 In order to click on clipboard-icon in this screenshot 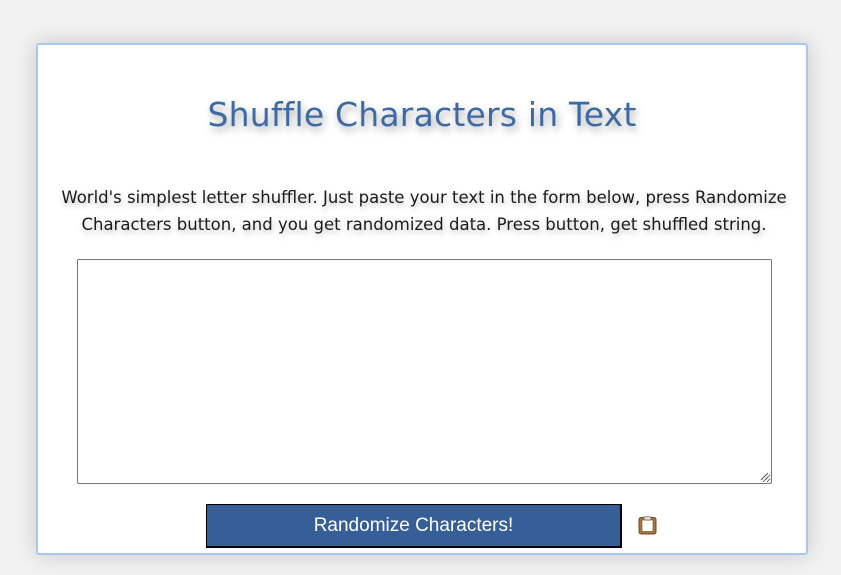, I will do `click(647, 525)`.